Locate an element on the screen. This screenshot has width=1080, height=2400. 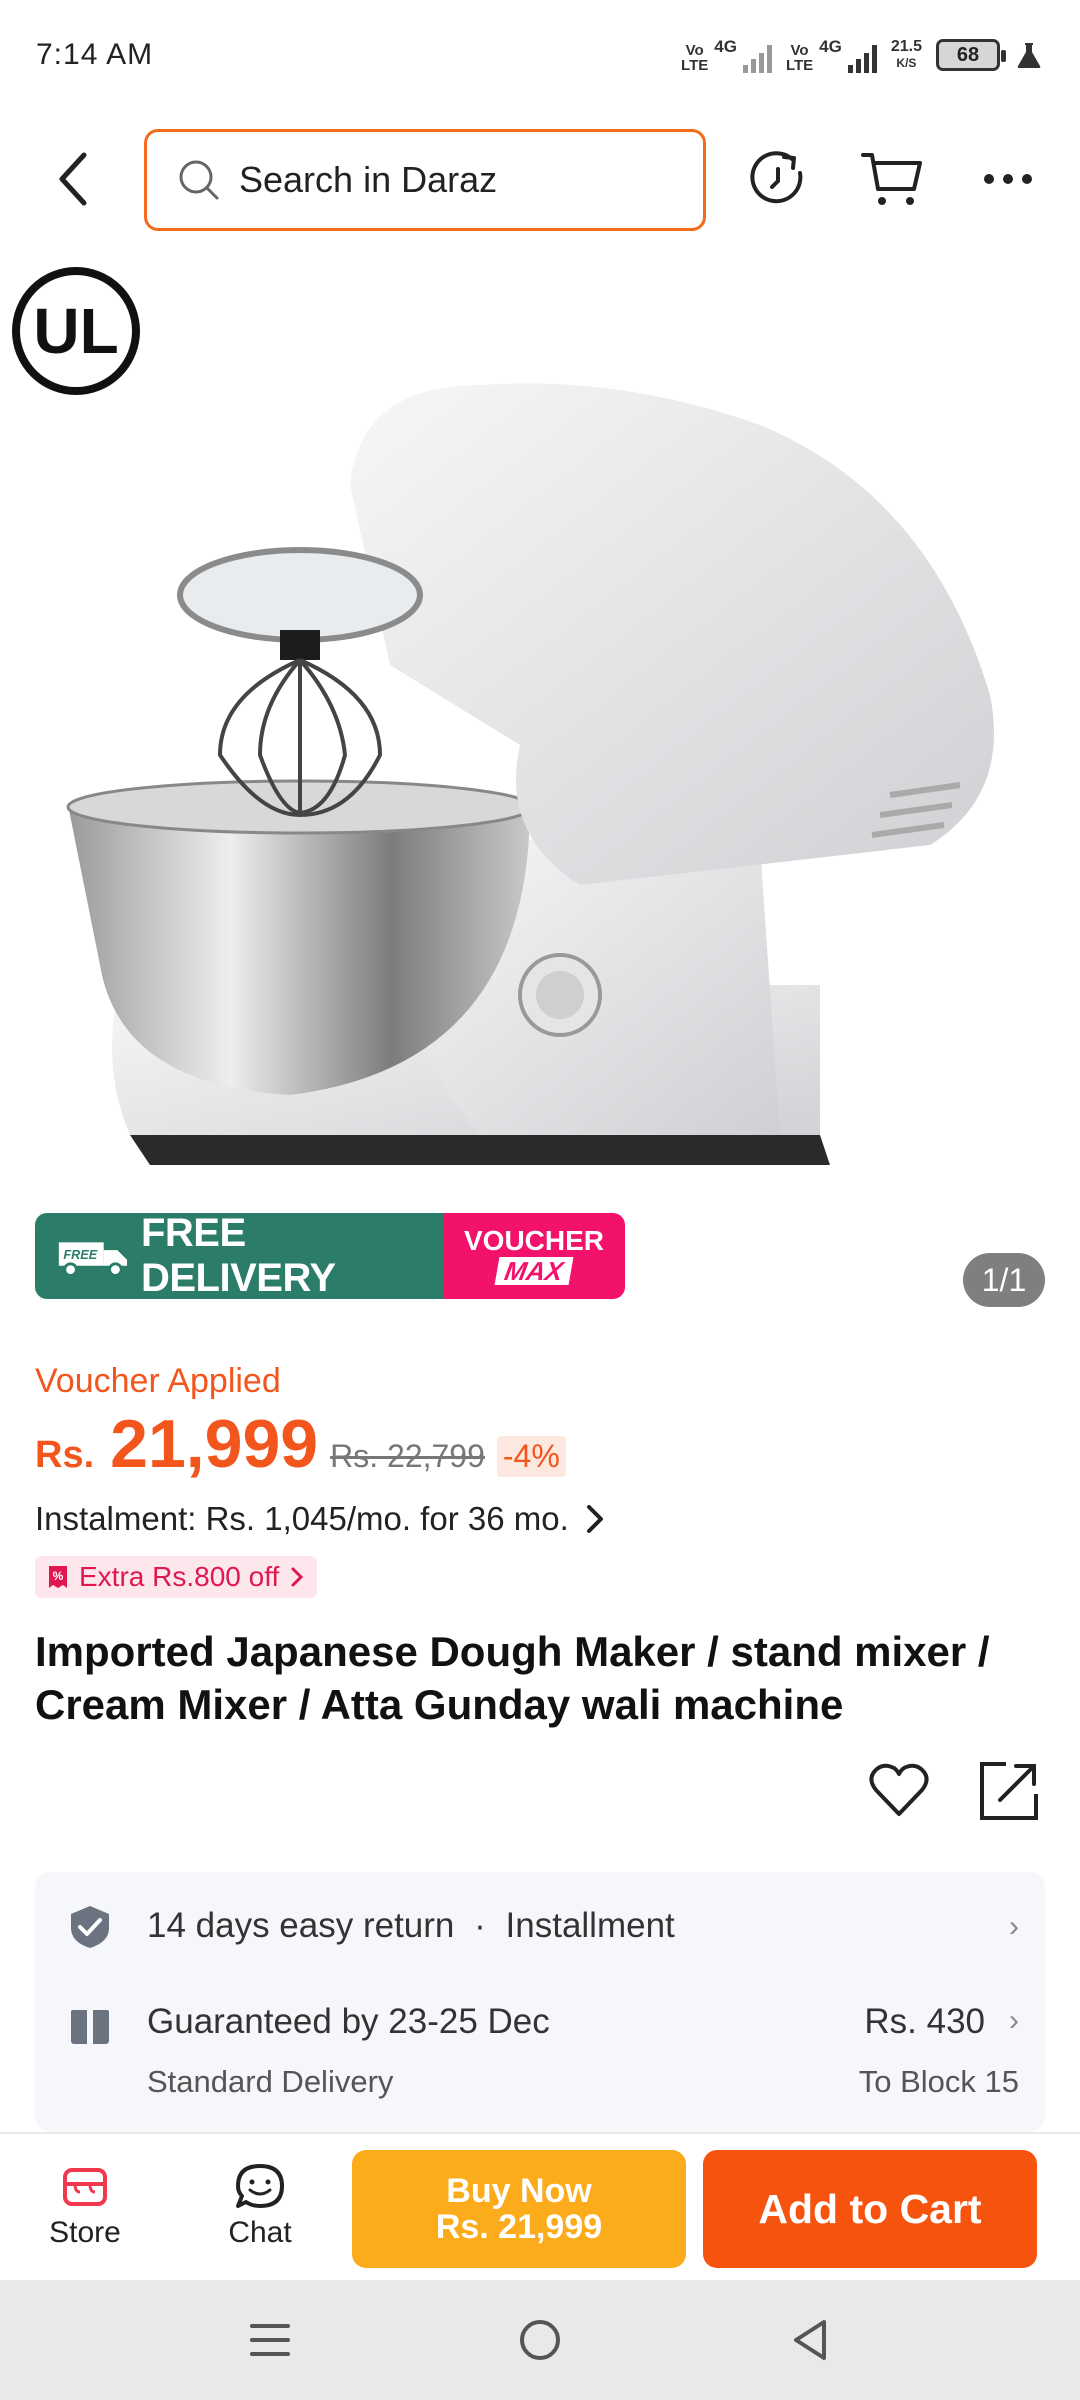
extra-off-voucher: % Extra Rs.800 off is located at coordinates (176, 1577).